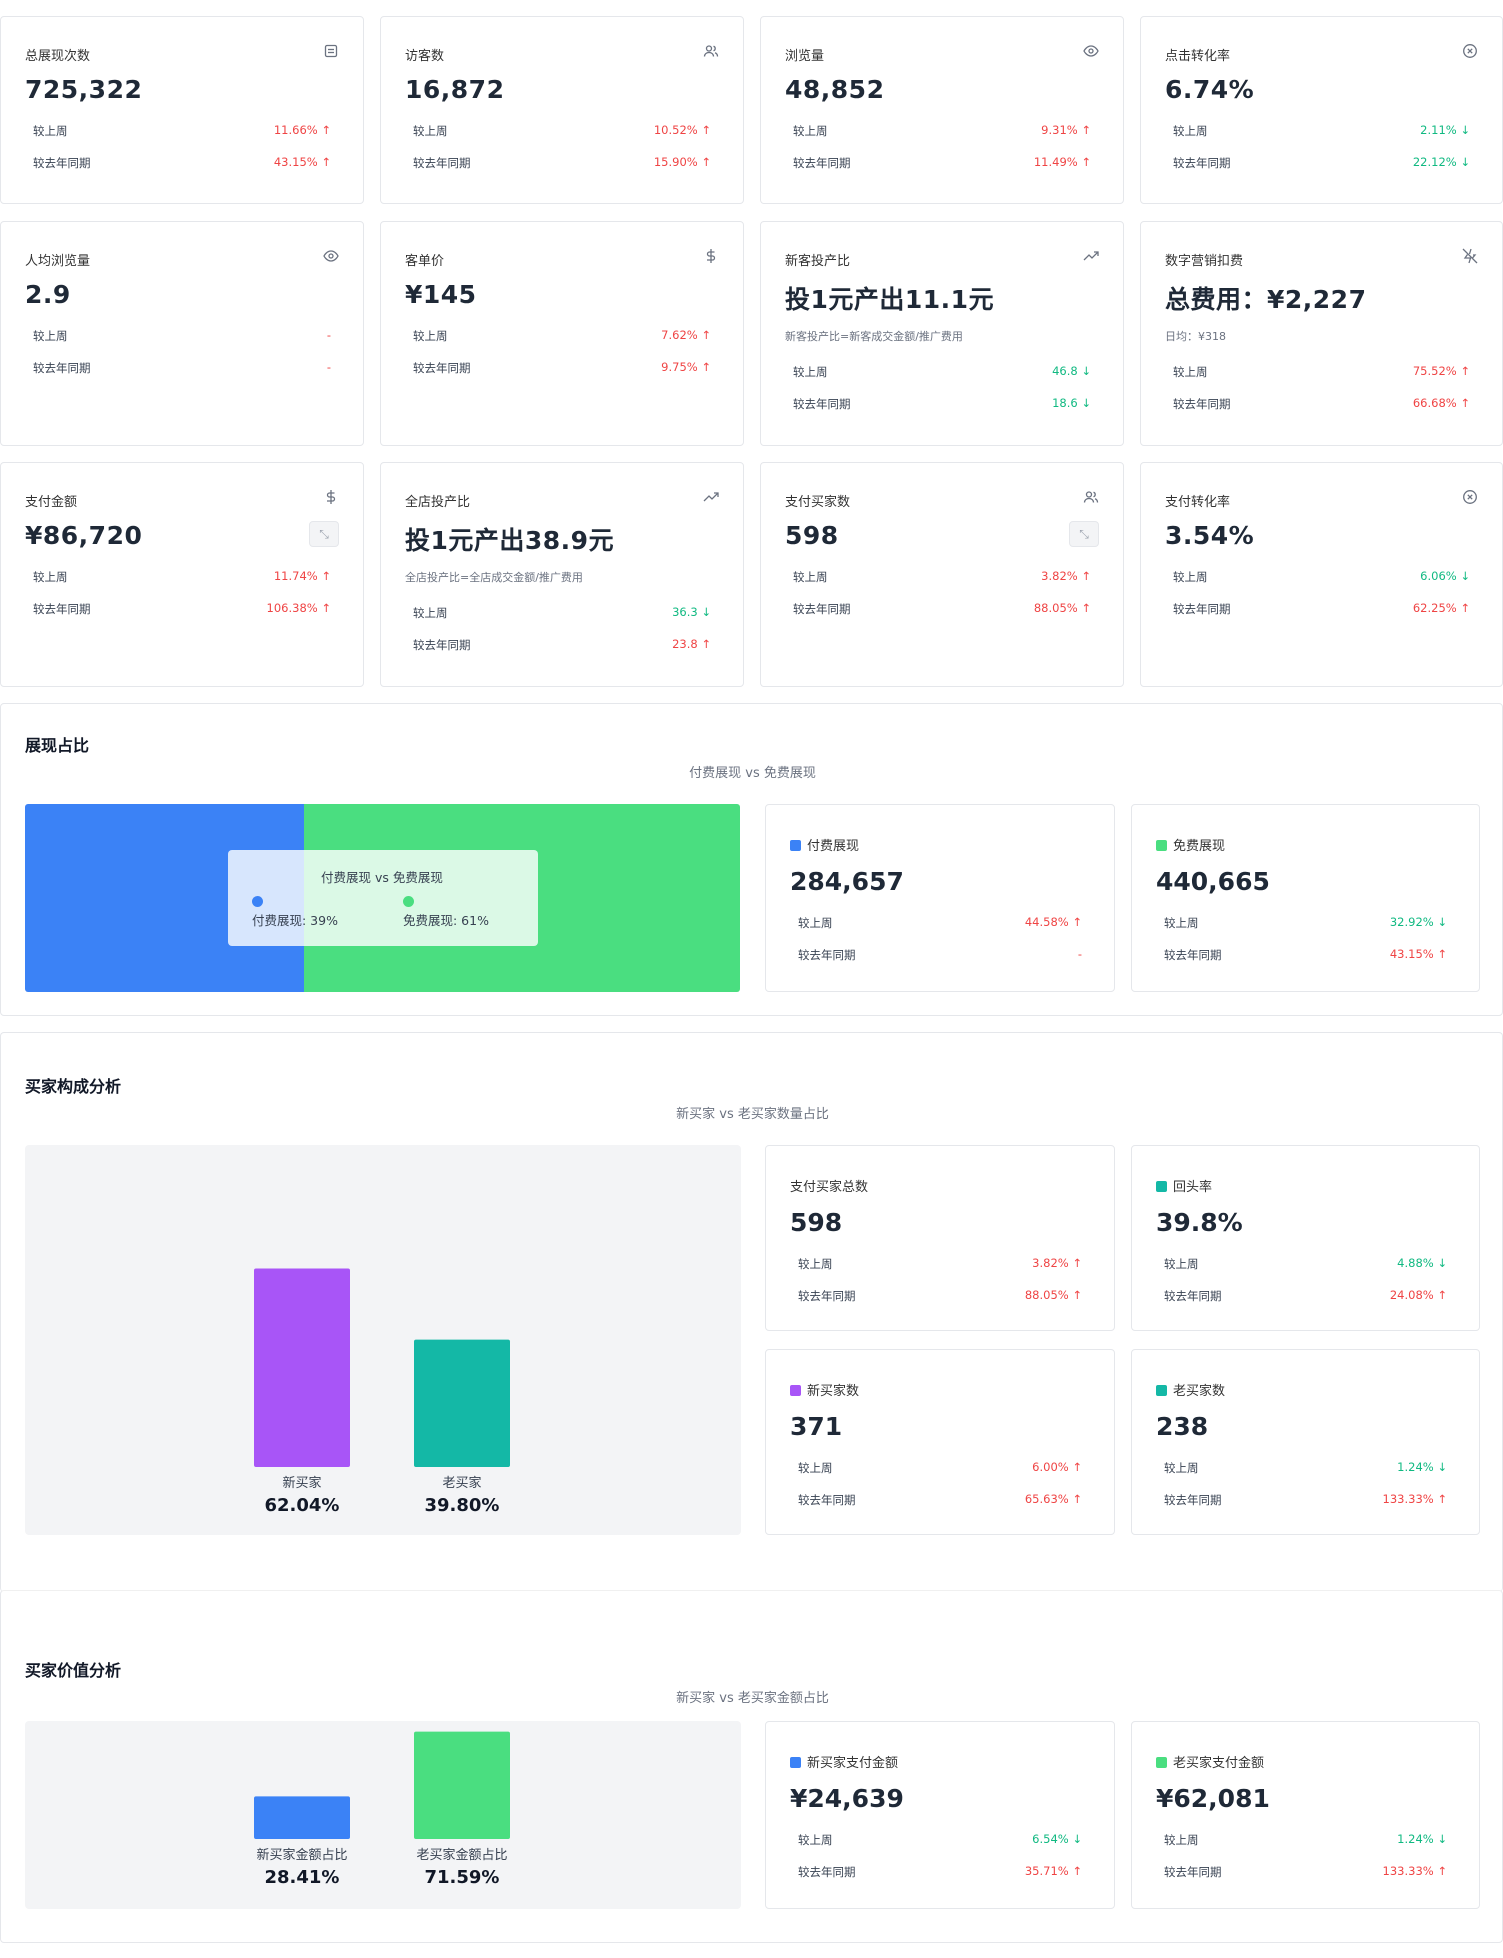 The image size is (1503, 1958). Describe the element at coordinates (1305, 1873) in the screenshot. I see `comparison-row: 较去年同期 133.33% ↑` at that location.